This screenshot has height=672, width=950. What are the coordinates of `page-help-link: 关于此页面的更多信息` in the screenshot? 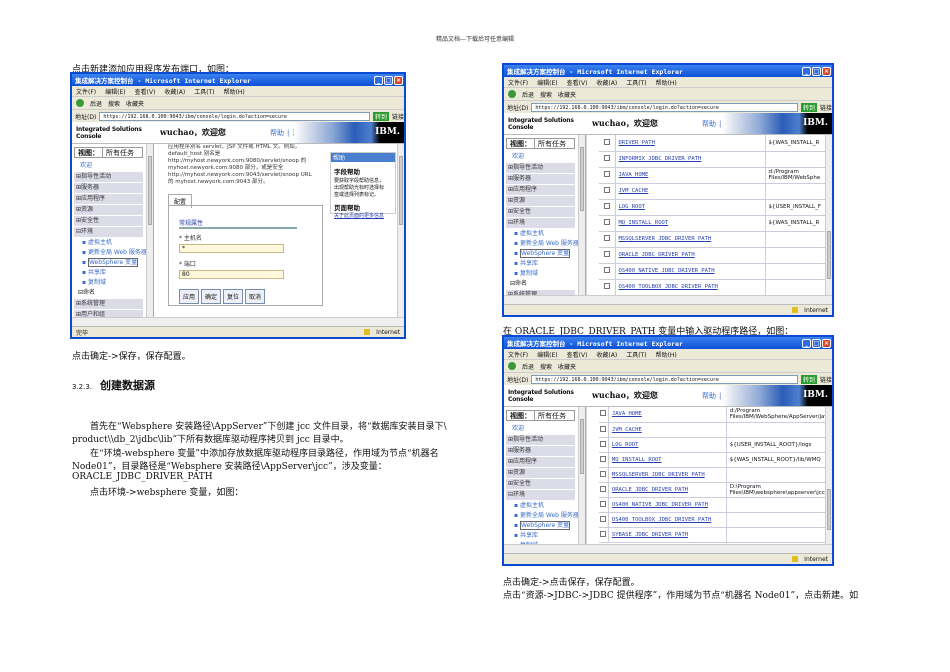 It's located at (364, 215).